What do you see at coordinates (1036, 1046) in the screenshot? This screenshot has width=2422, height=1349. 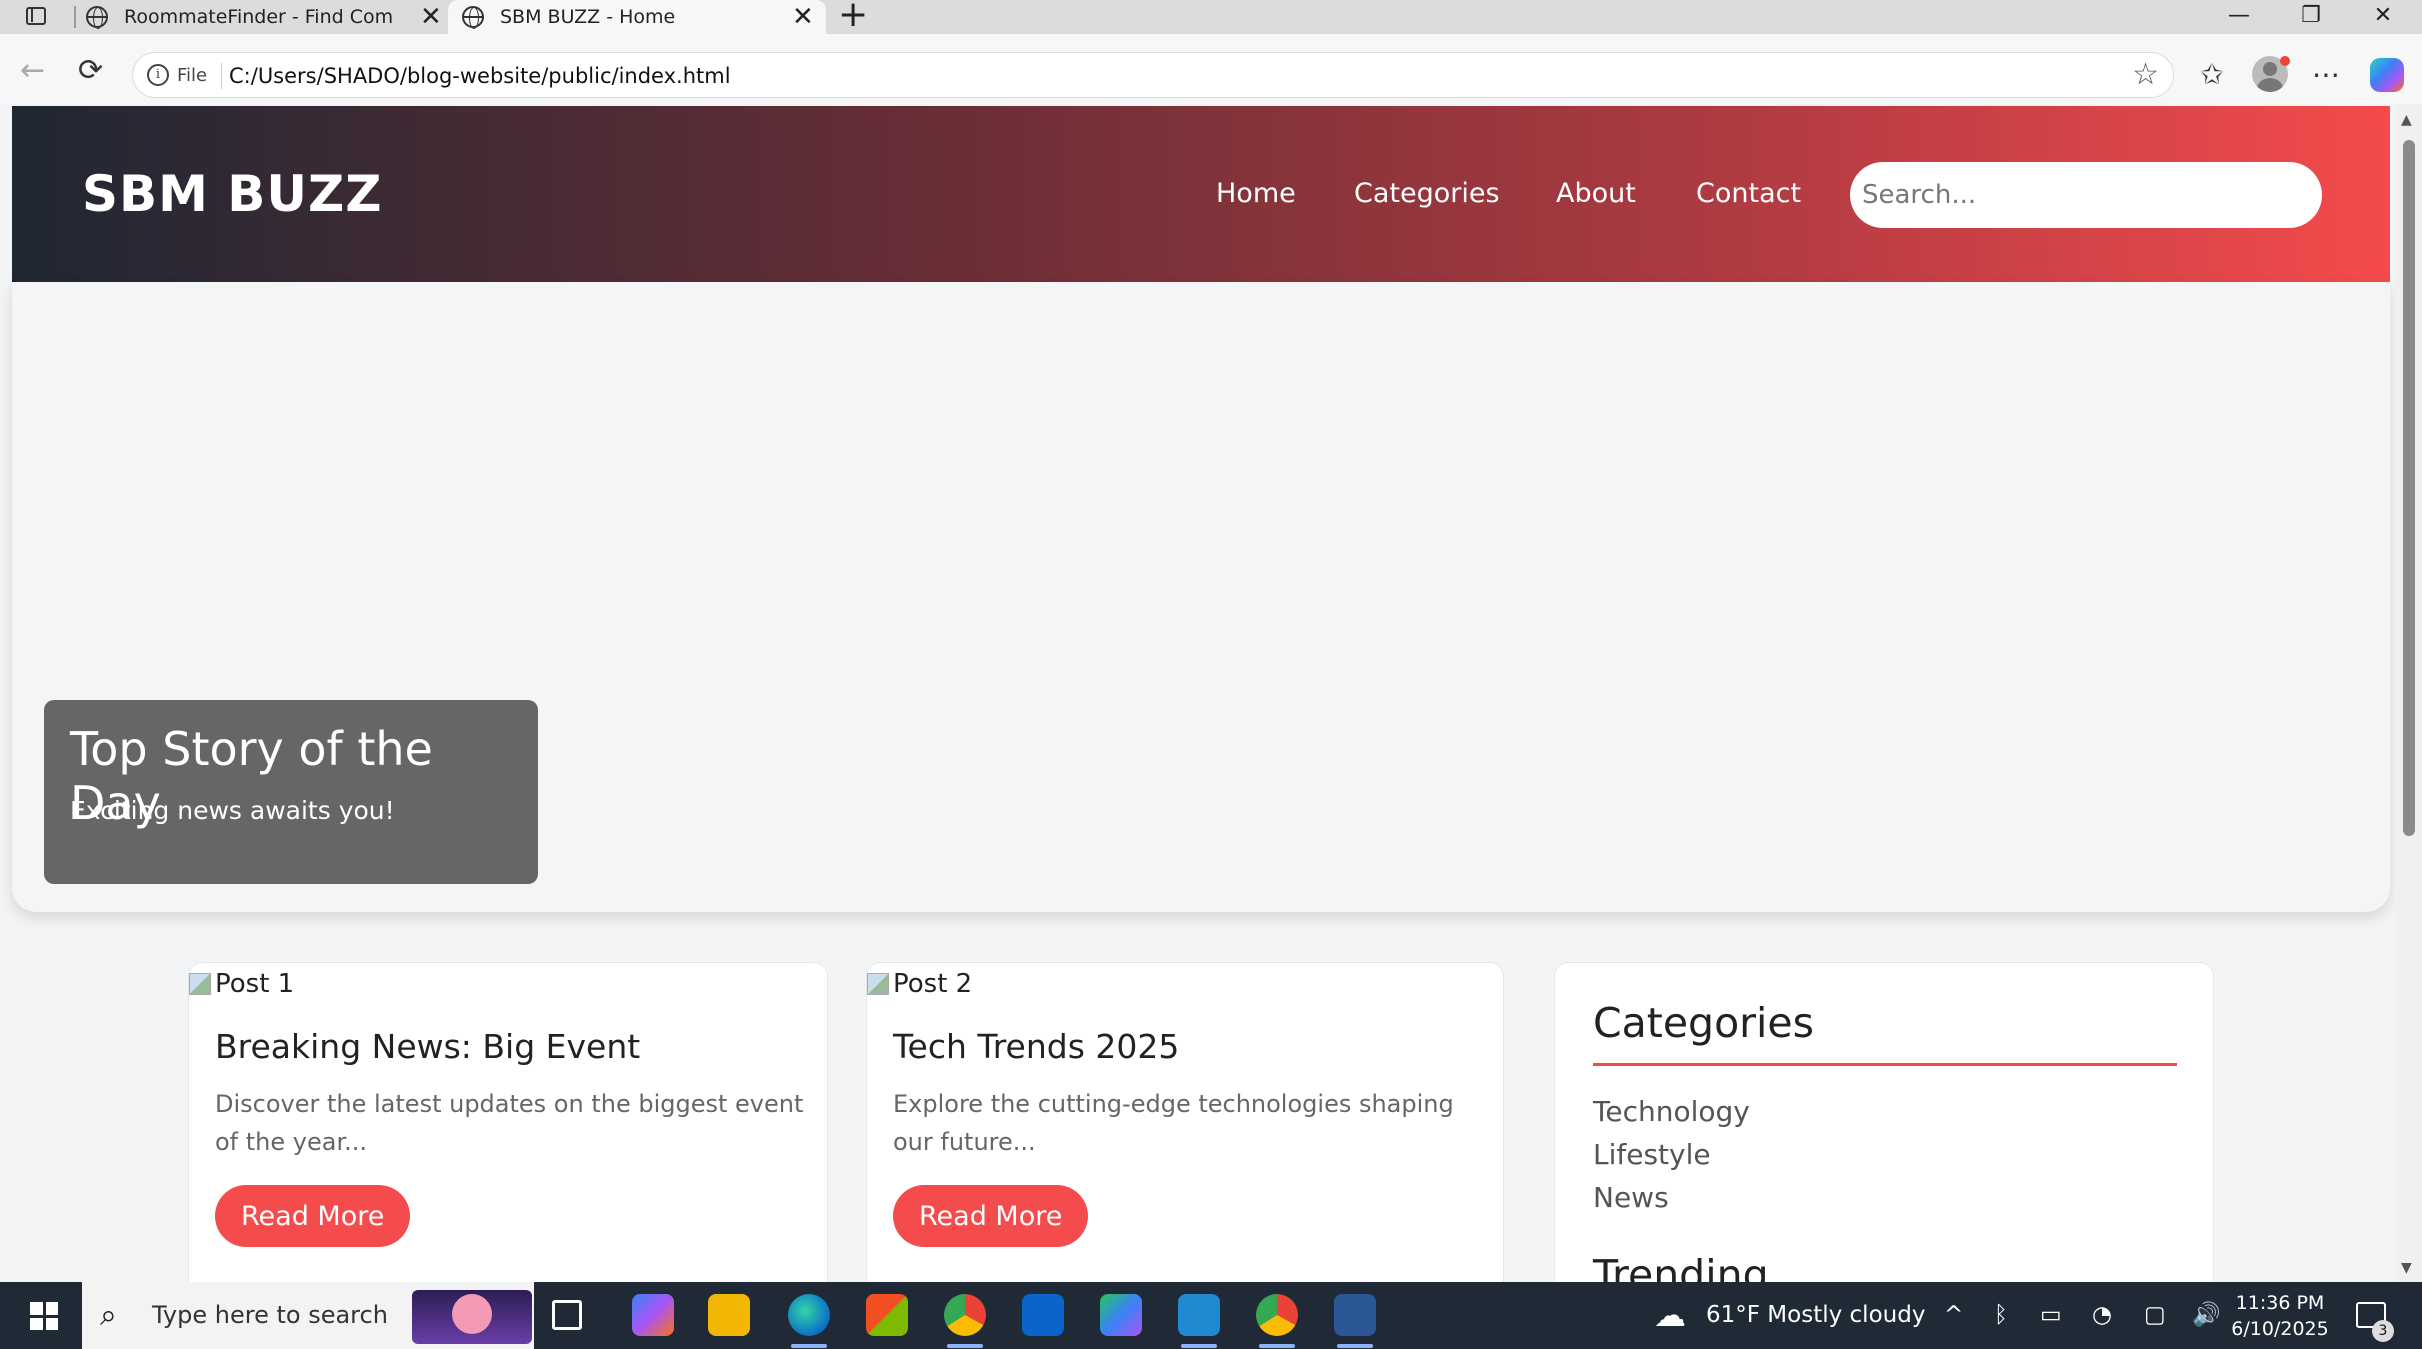 I see `post-title: Tech Trends 2025` at bounding box center [1036, 1046].